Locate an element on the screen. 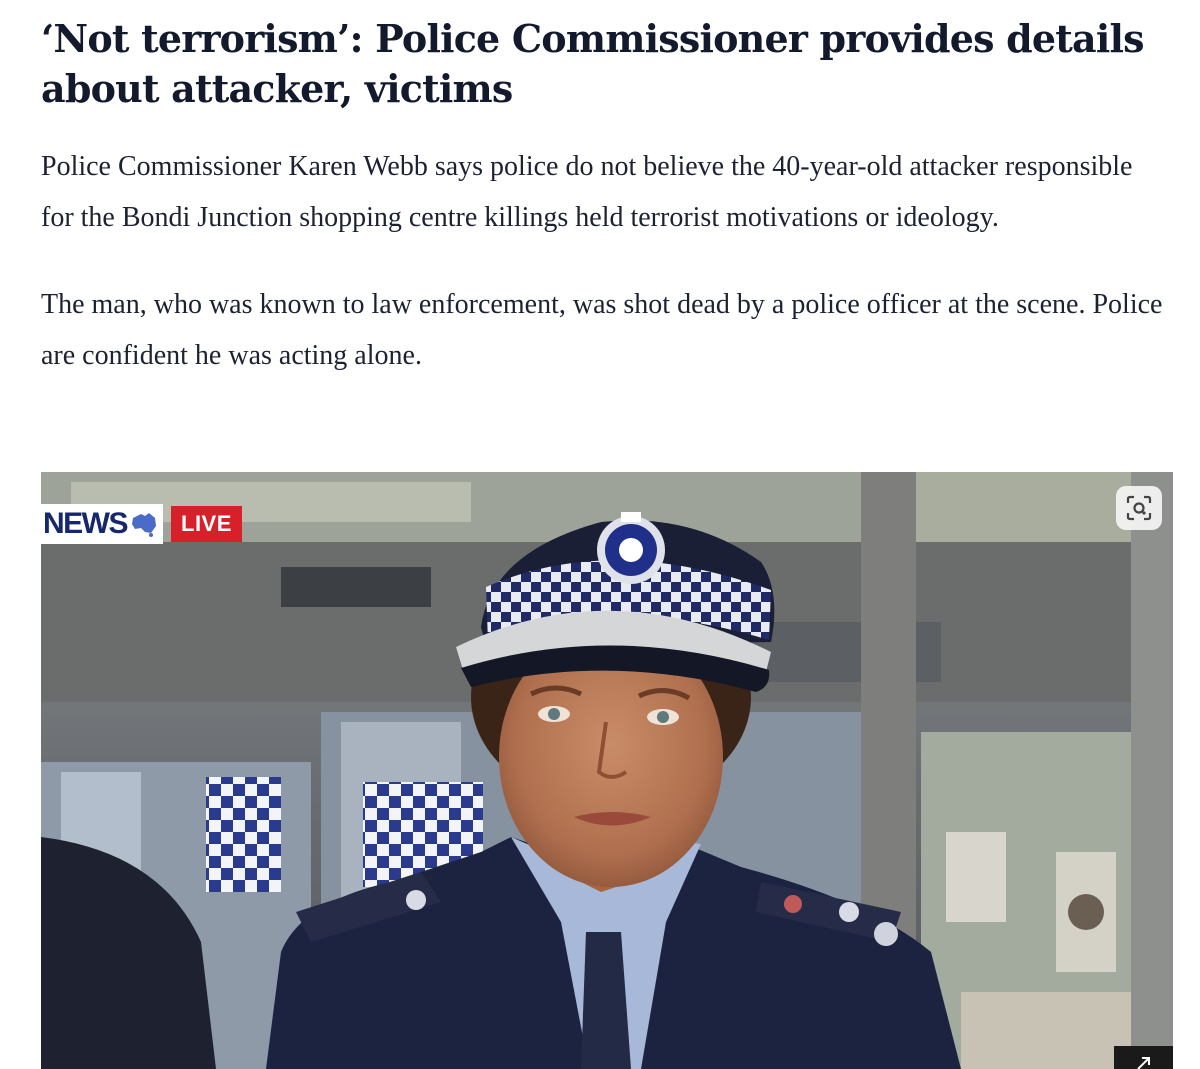 The height and width of the screenshot is (1069, 1200). australia-map-icon is located at coordinates (144, 525).